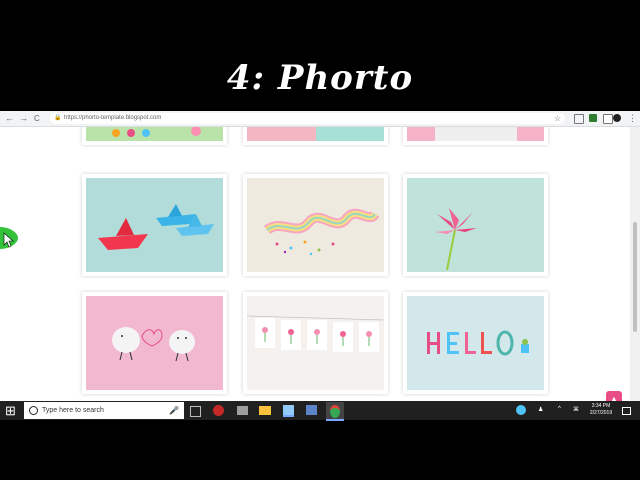  I want to click on browser-menu-icon: ⋮, so click(632, 118).